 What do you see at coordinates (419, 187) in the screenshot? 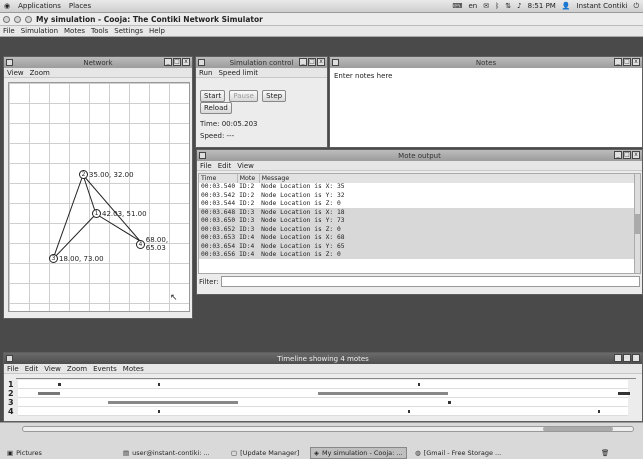
I see `table-row: 00:03.540 ID:2 Node Location is X: 35` at bounding box center [419, 187].